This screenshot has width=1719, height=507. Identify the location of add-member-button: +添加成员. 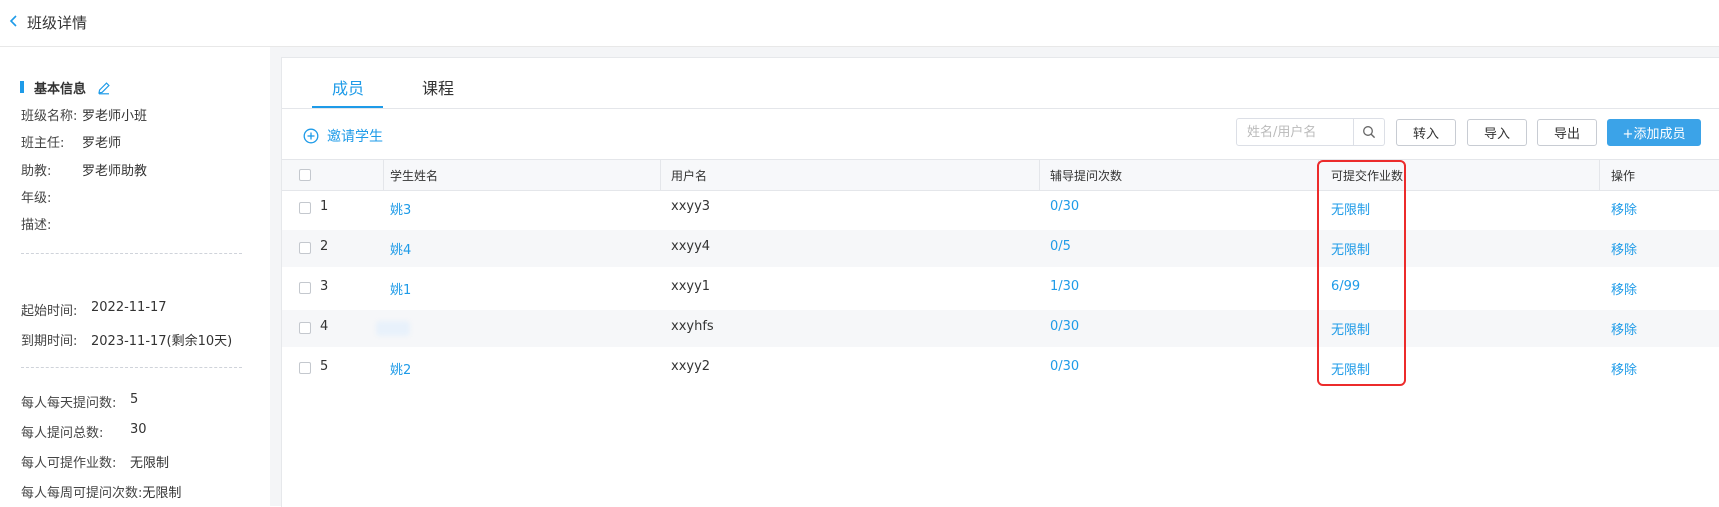
(1654, 132).